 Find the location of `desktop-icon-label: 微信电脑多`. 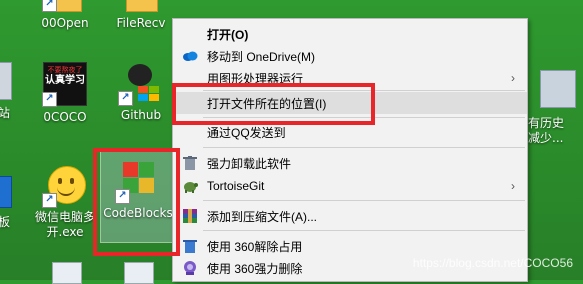

desktop-icon-label: 微信电脑多 is located at coordinates (64, 217).